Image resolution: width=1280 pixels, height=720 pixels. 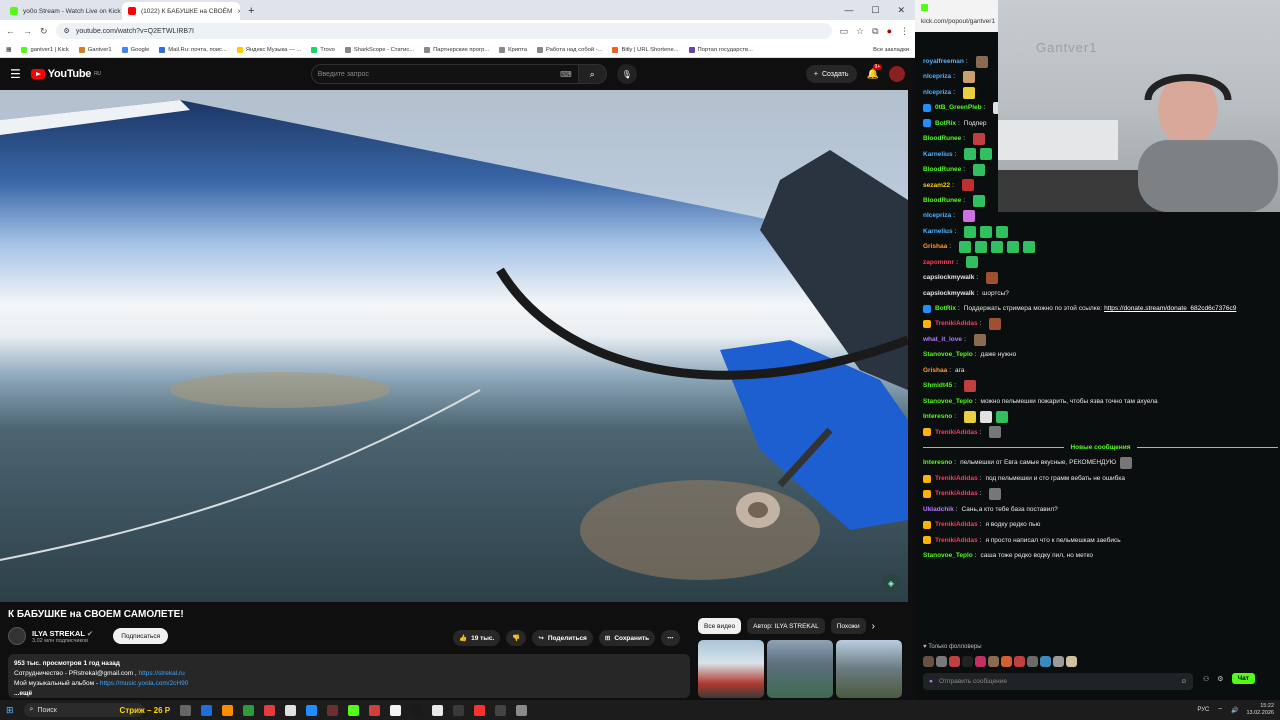 What do you see at coordinates (904, 31) in the screenshot?
I see `menu-icon: ⋮` at bounding box center [904, 31].